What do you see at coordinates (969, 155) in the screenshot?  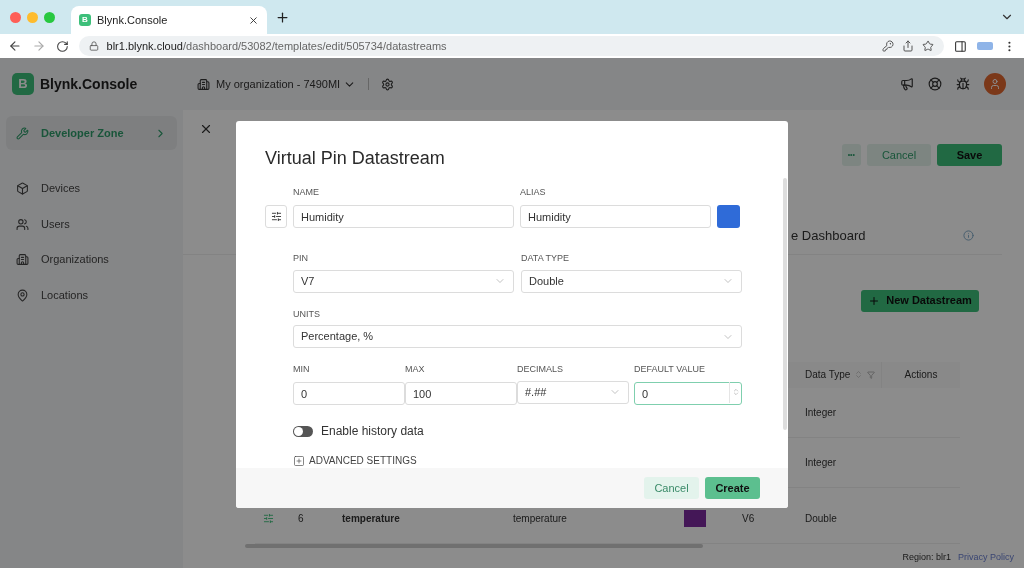 I see `save-button: Save` at bounding box center [969, 155].